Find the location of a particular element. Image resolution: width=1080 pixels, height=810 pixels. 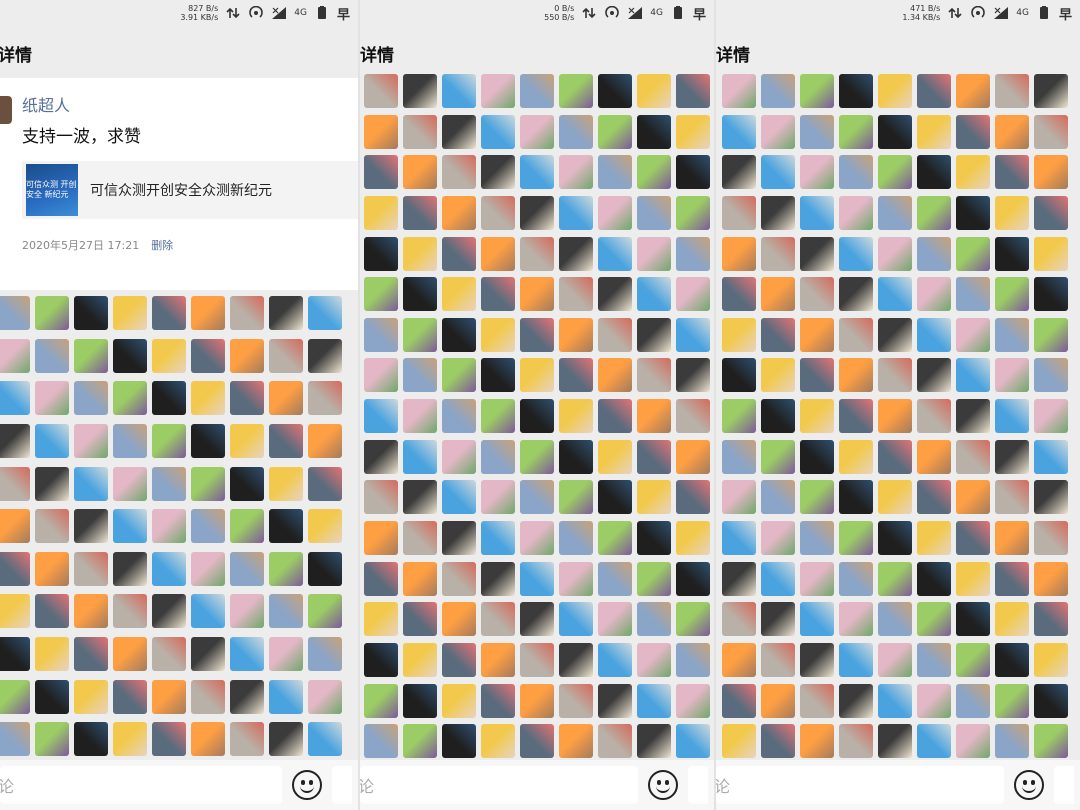

post-username: 纸超人 is located at coordinates (190, 104).